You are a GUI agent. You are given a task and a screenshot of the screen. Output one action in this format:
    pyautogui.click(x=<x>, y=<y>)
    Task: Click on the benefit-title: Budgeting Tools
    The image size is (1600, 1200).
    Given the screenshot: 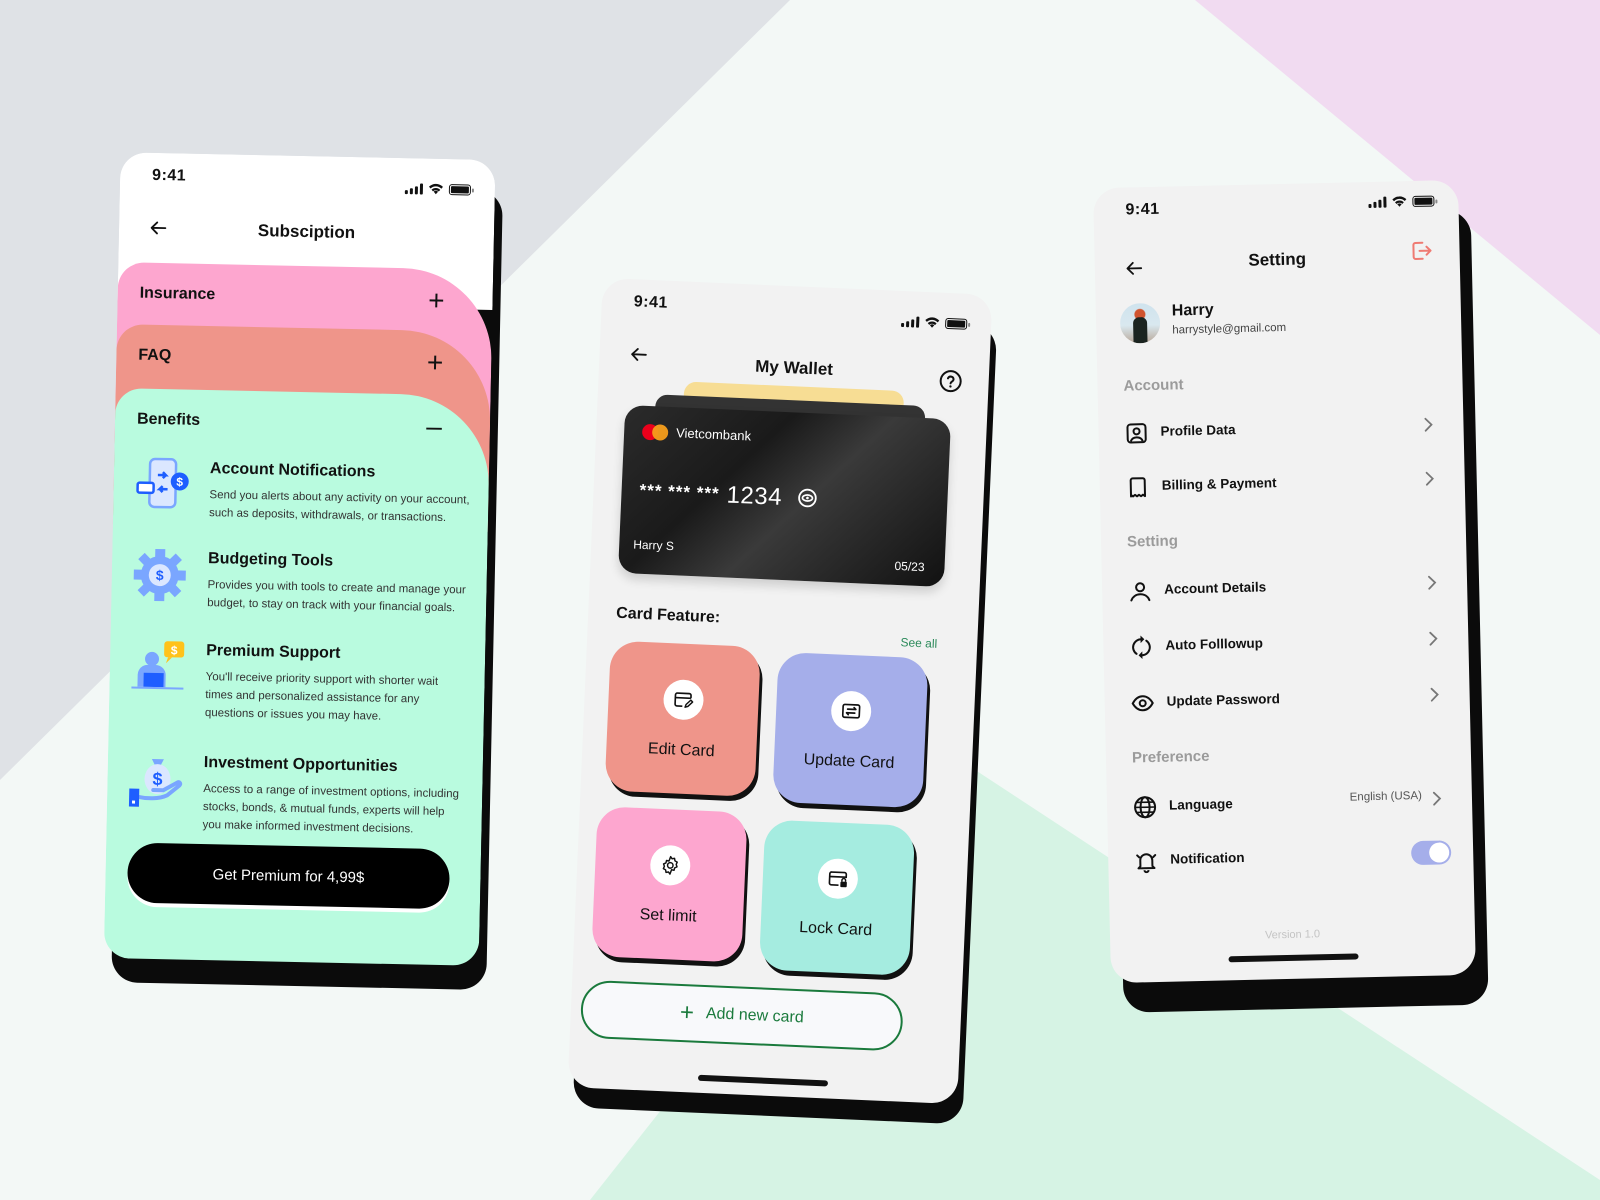 What is the action you would take?
    pyautogui.click(x=270, y=560)
    